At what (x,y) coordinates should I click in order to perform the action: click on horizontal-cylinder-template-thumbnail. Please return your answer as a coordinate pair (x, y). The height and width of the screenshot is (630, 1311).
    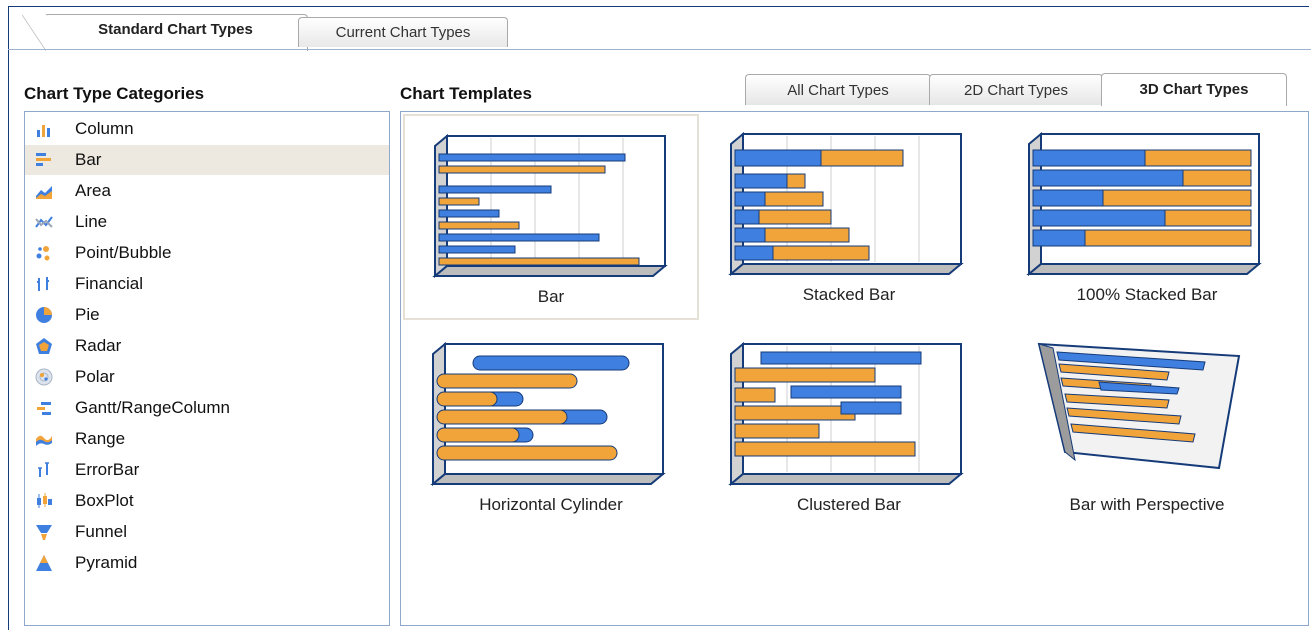
    Looking at the image, I should click on (548, 414).